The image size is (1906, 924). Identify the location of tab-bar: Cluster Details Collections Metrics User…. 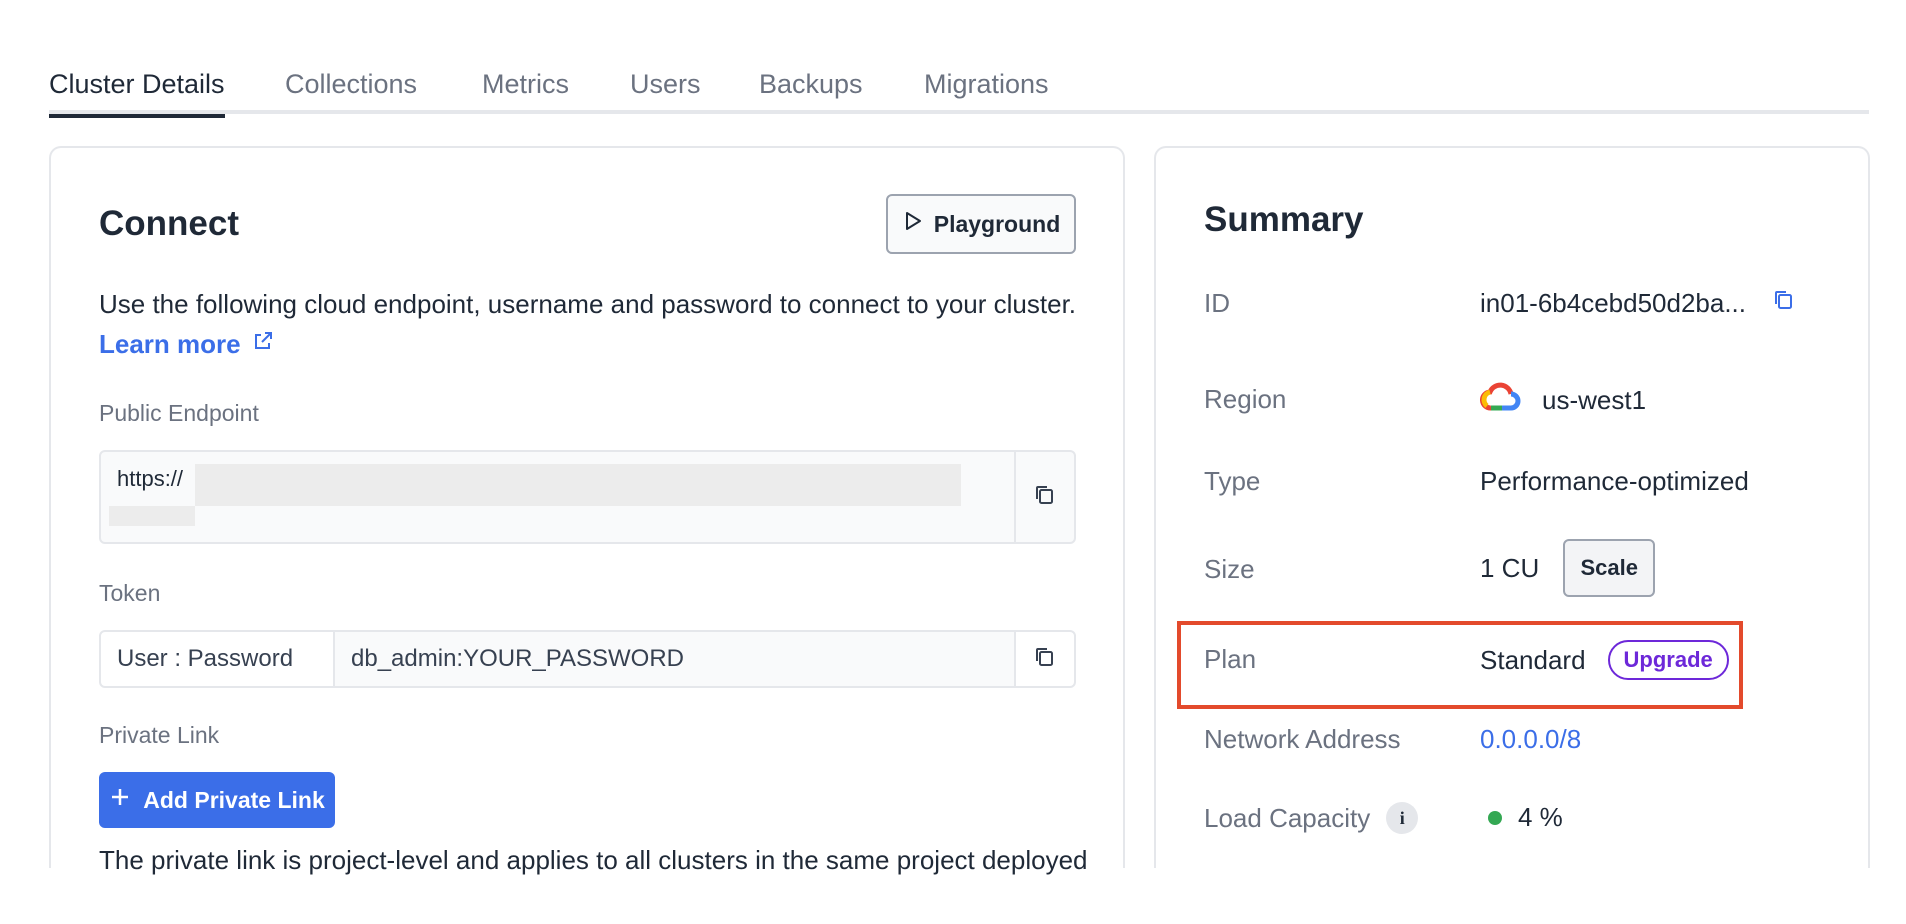
(959, 87).